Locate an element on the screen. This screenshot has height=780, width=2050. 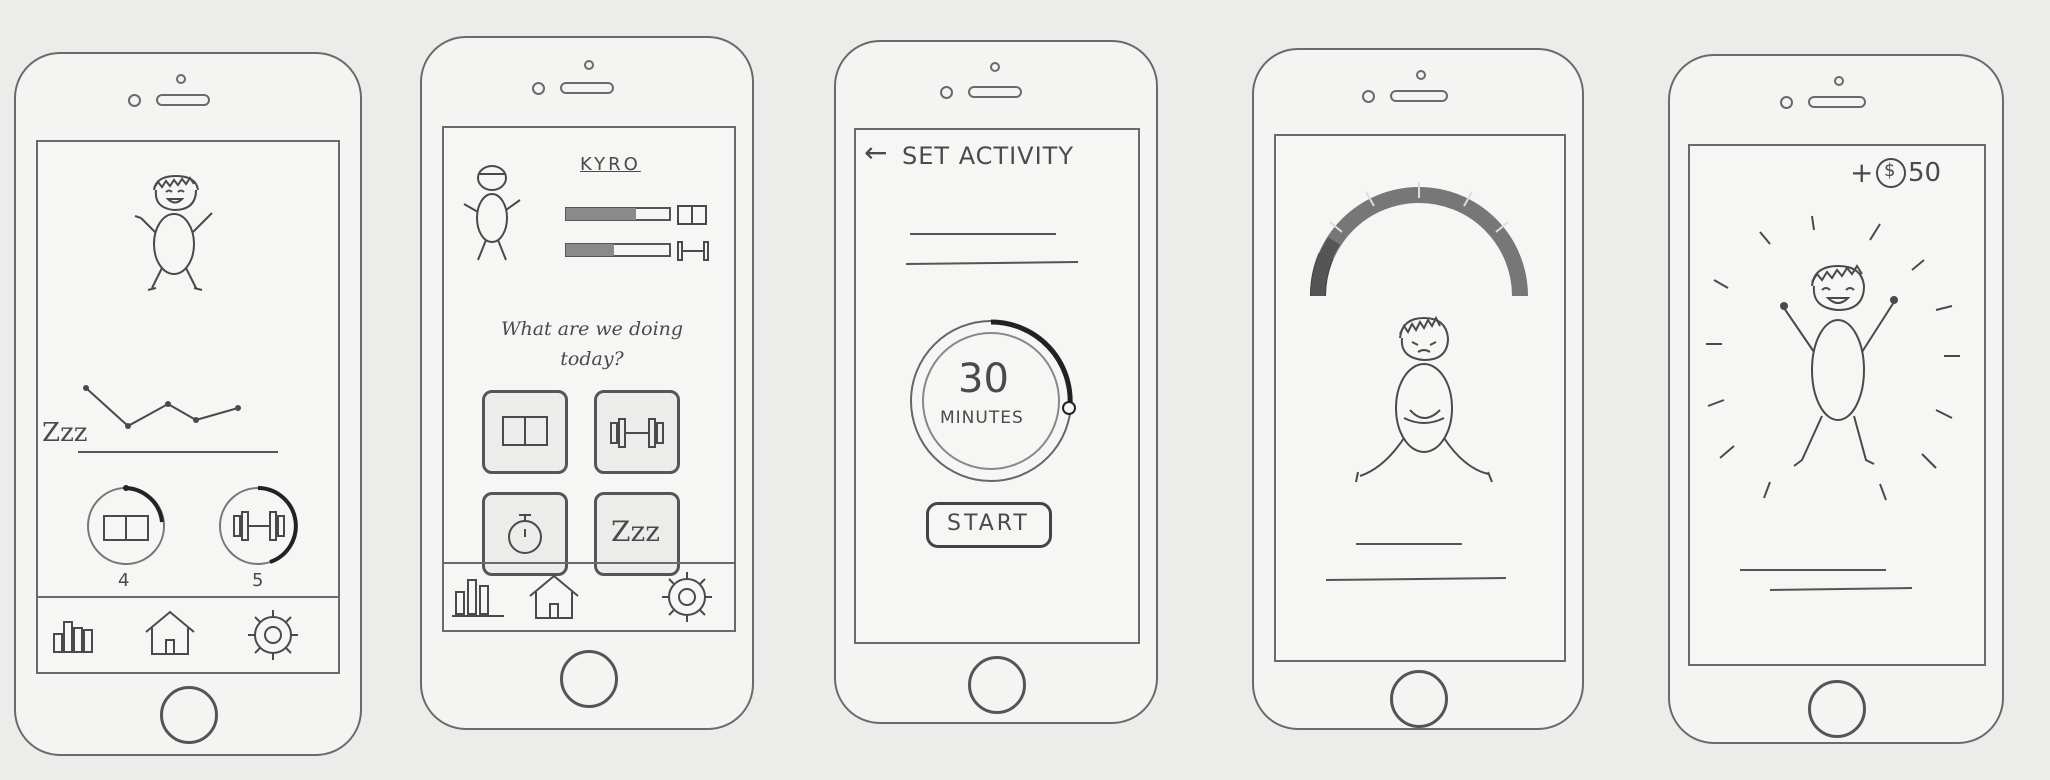
activity-name-lines is located at coordinates (992, 249).